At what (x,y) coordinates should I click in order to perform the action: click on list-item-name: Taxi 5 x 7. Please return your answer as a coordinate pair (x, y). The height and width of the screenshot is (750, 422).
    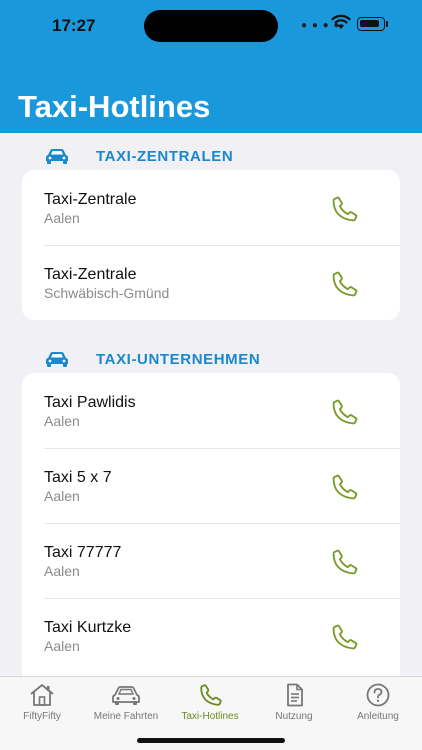
    Looking at the image, I should click on (78, 477).